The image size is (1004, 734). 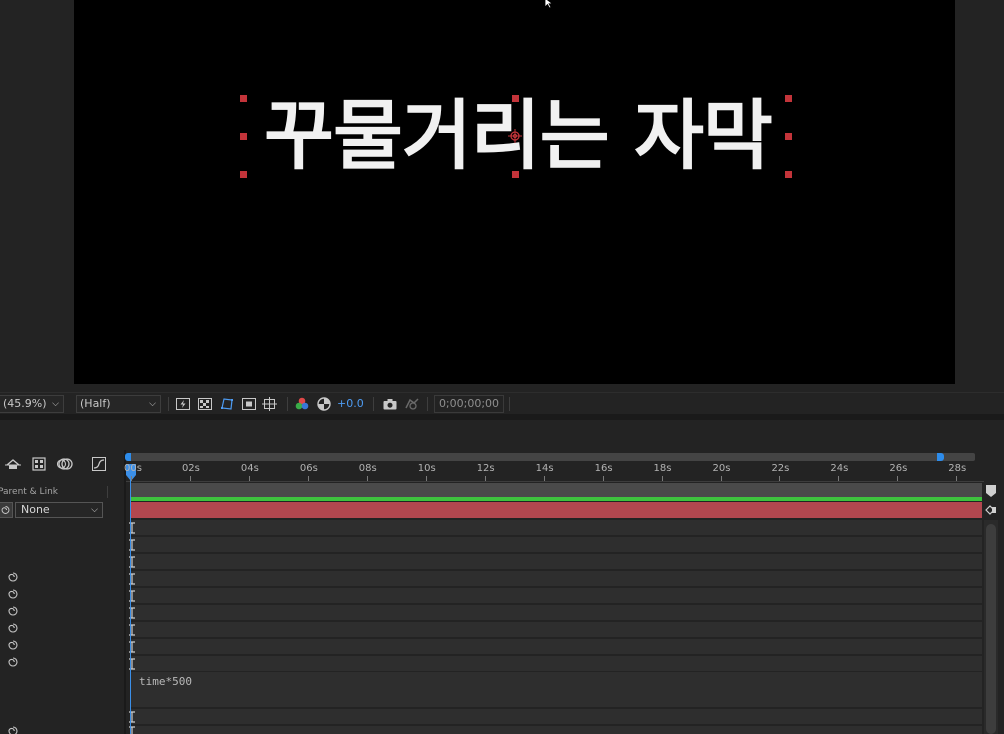 What do you see at coordinates (485, 468) in the screenshot?
I see `ruler-tick-label: 12s` at bounding box center [485, 468].